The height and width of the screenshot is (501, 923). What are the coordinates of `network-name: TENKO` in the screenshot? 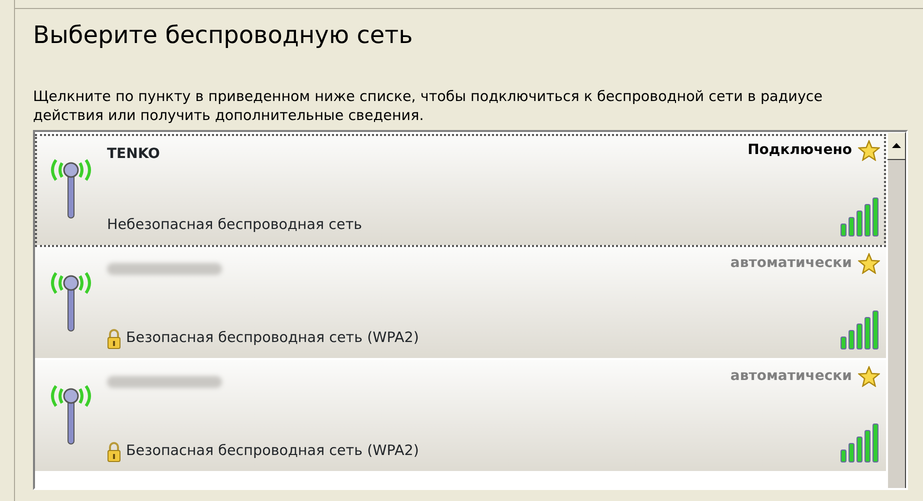 It's located at (134, 154).